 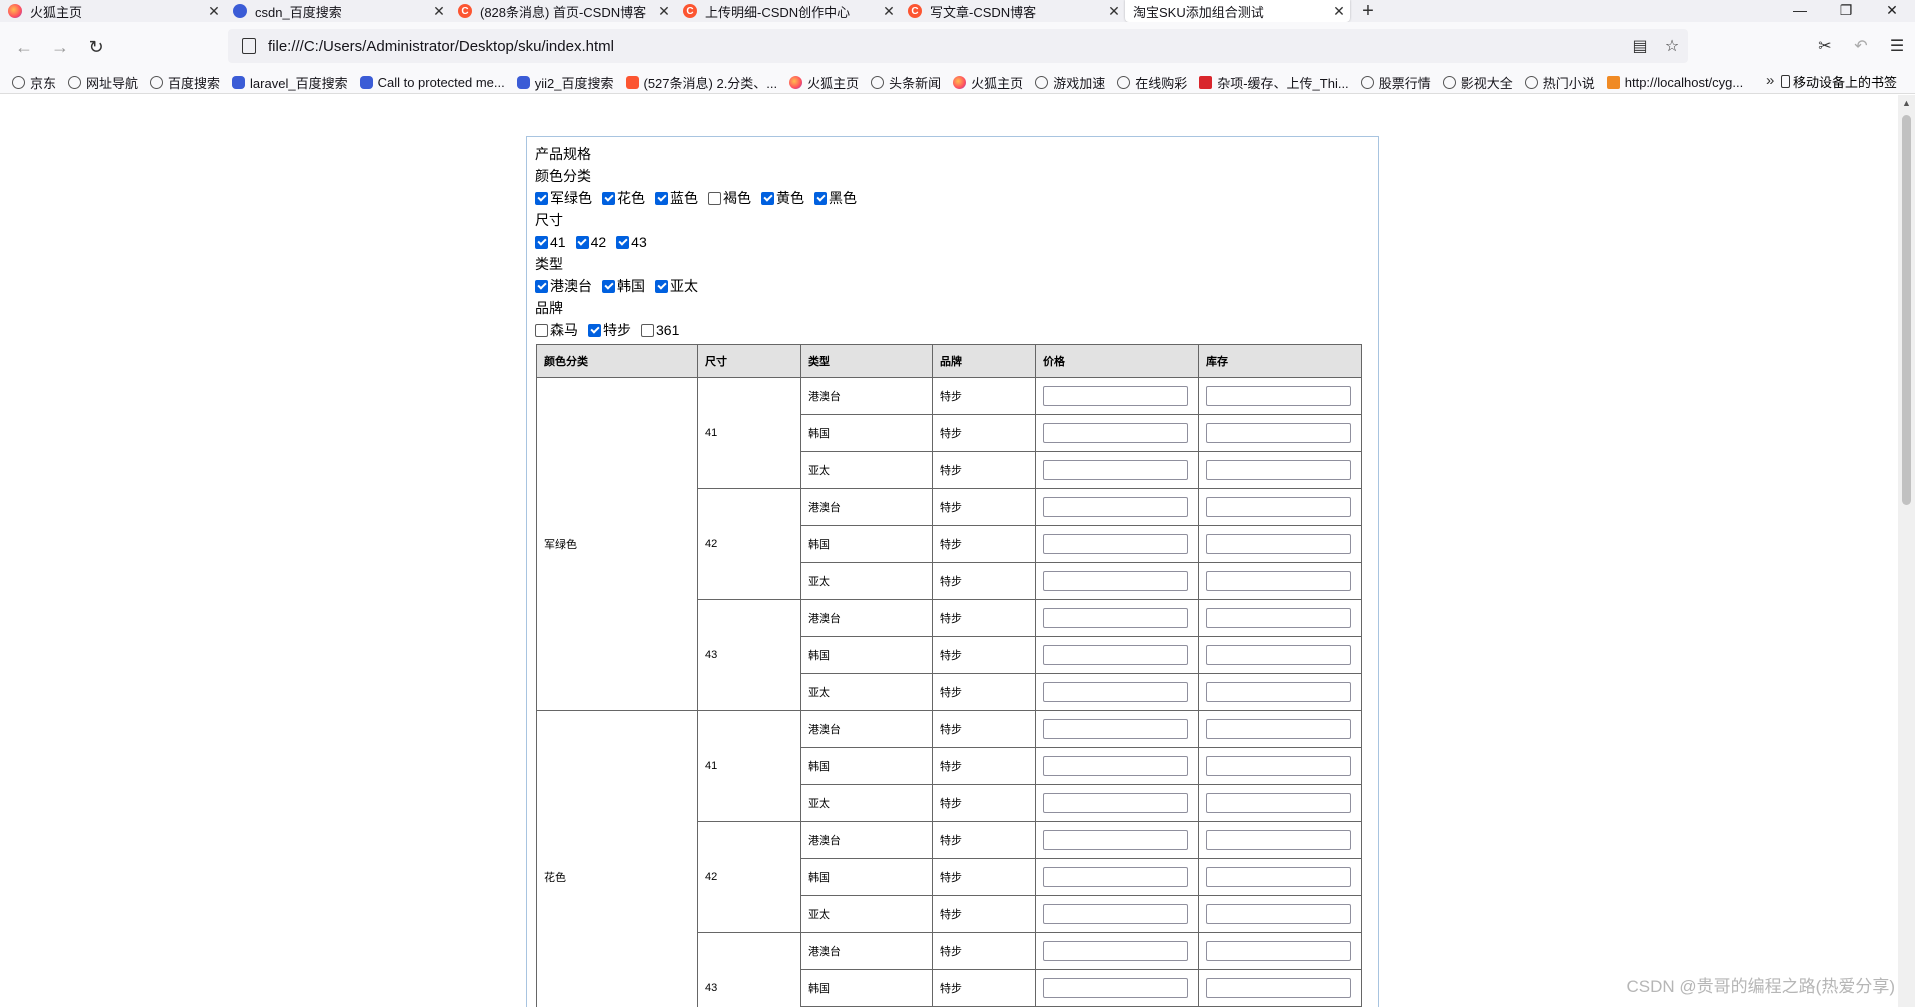 What do you see at coordinates (1846, 11) in the screenshot?
I see `restore-icon: ❐` at bounding box center [1846, 11].